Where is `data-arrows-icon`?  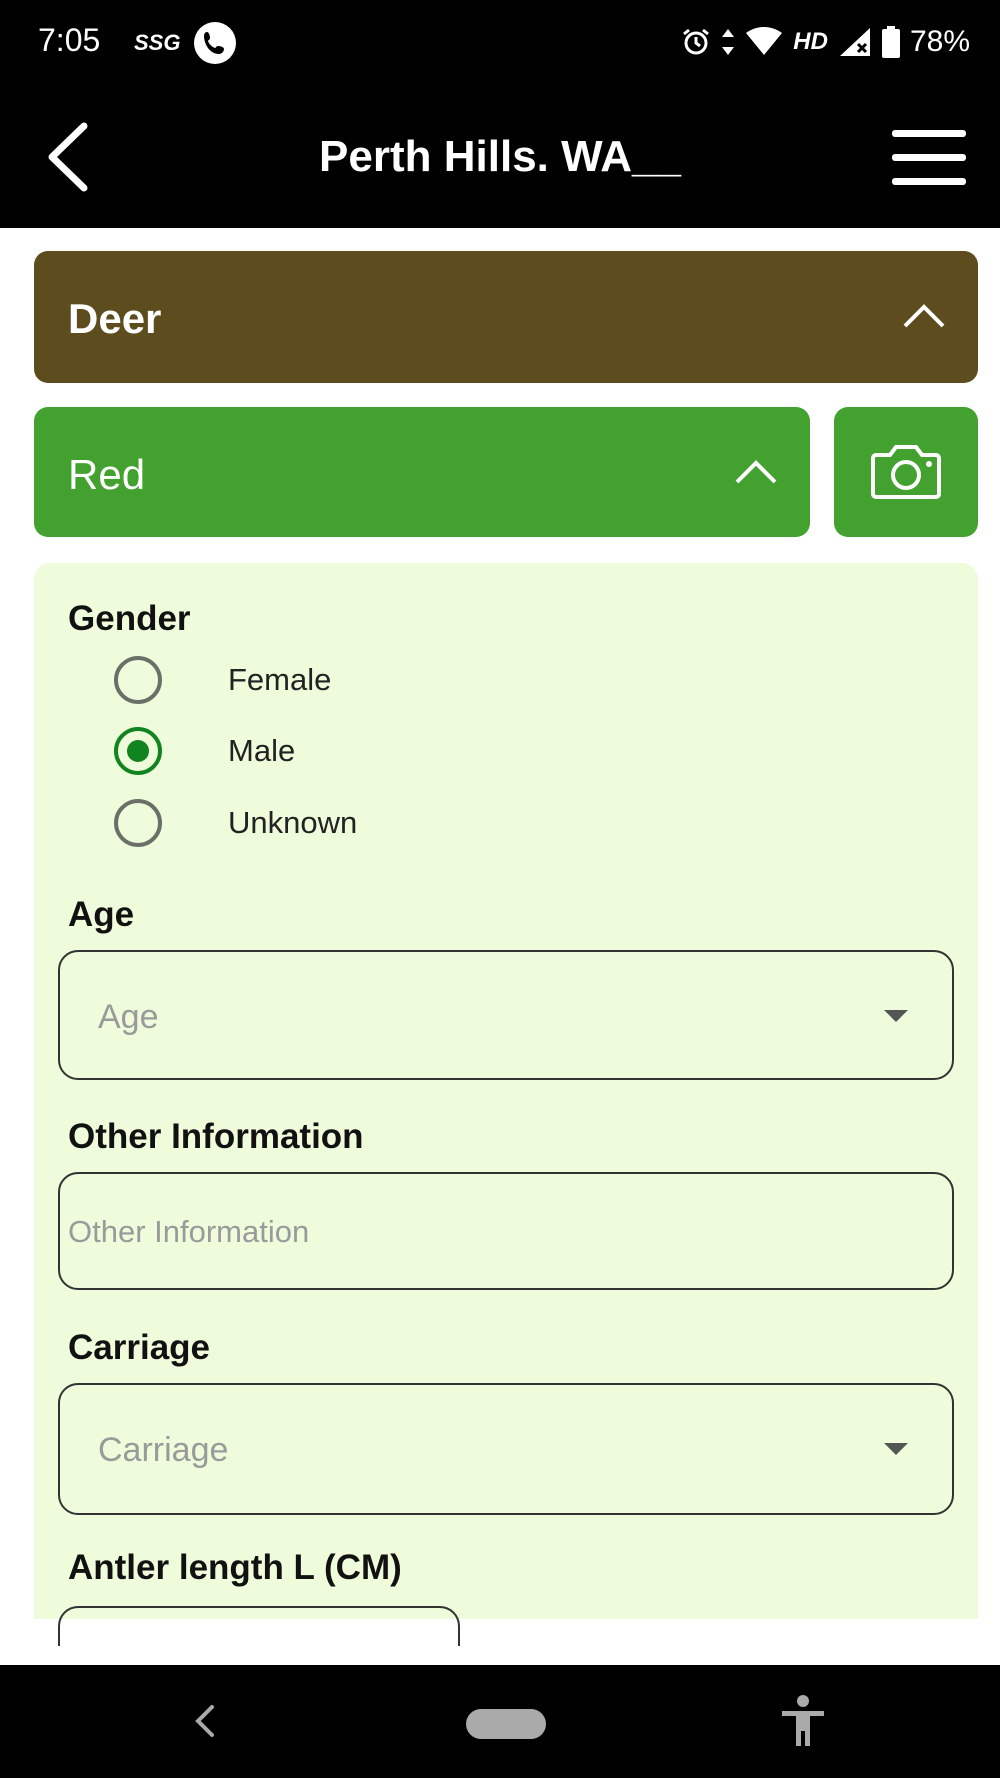 data-arrows-icon is located at coordinates (728, 42).